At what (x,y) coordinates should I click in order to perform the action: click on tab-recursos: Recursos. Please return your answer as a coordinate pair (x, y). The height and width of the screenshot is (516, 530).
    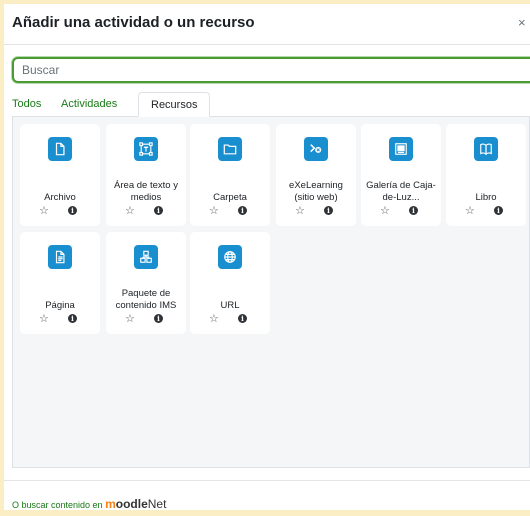
    Looking at the image, I should click on (174, 104).